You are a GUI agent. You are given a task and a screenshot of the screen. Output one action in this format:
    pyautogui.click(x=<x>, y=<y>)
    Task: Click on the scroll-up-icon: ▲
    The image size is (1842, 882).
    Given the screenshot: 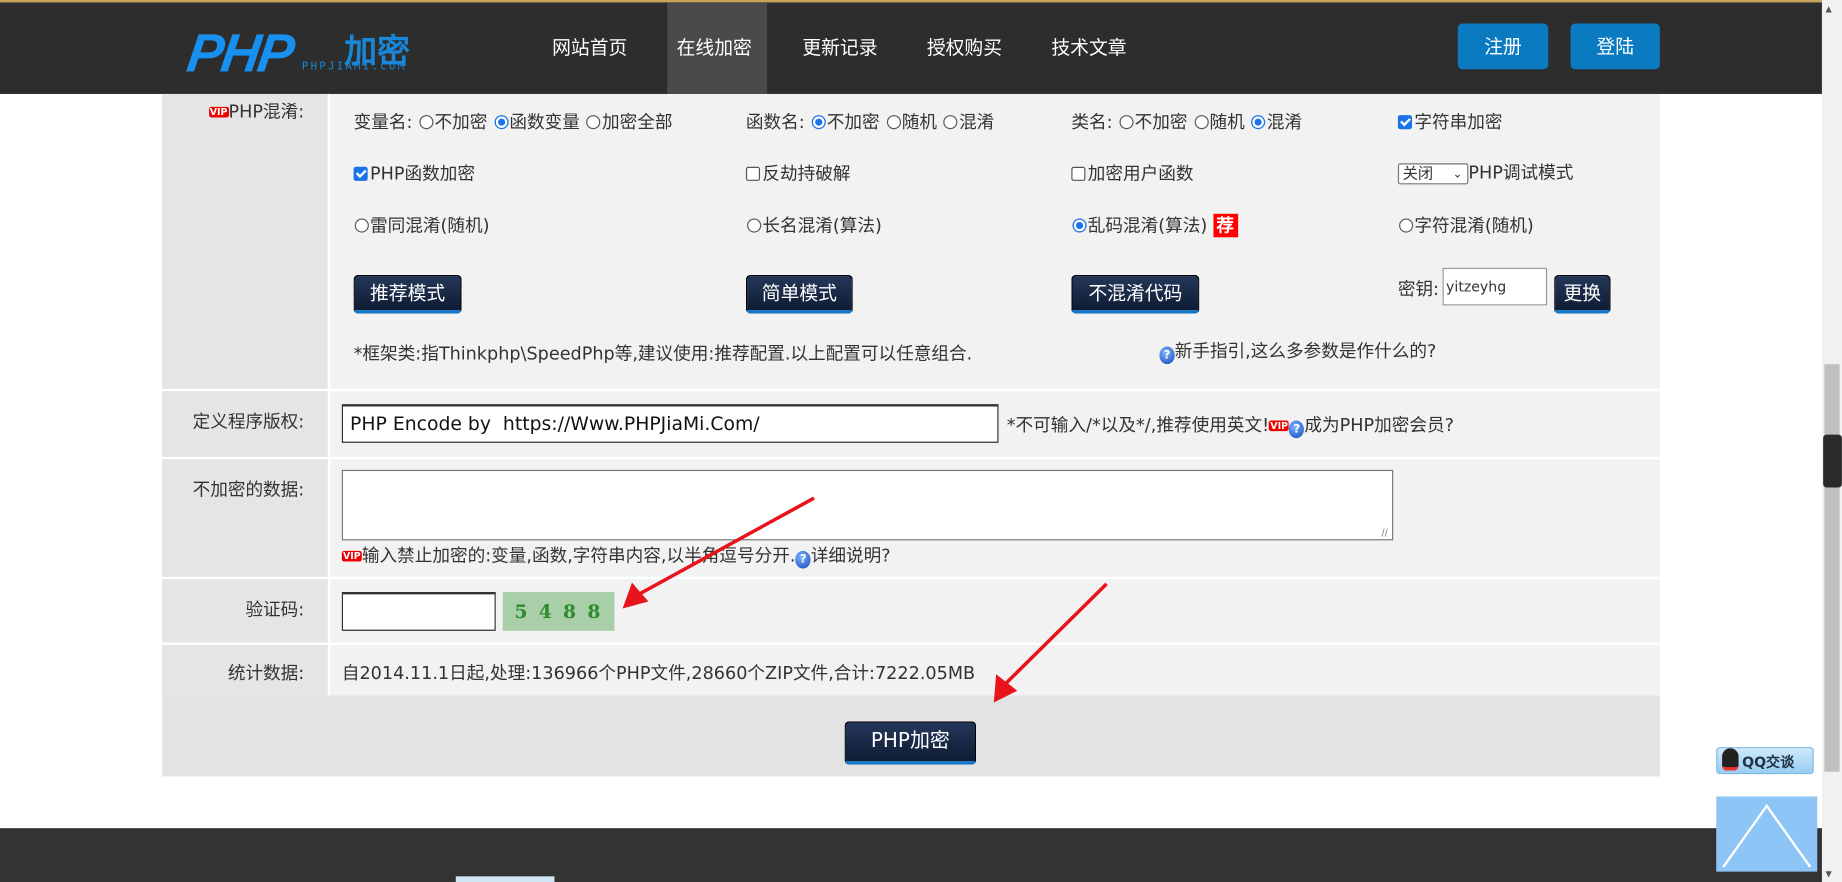 What is the action you would take?
    pyautogui.click(x=1828, y=9)
    